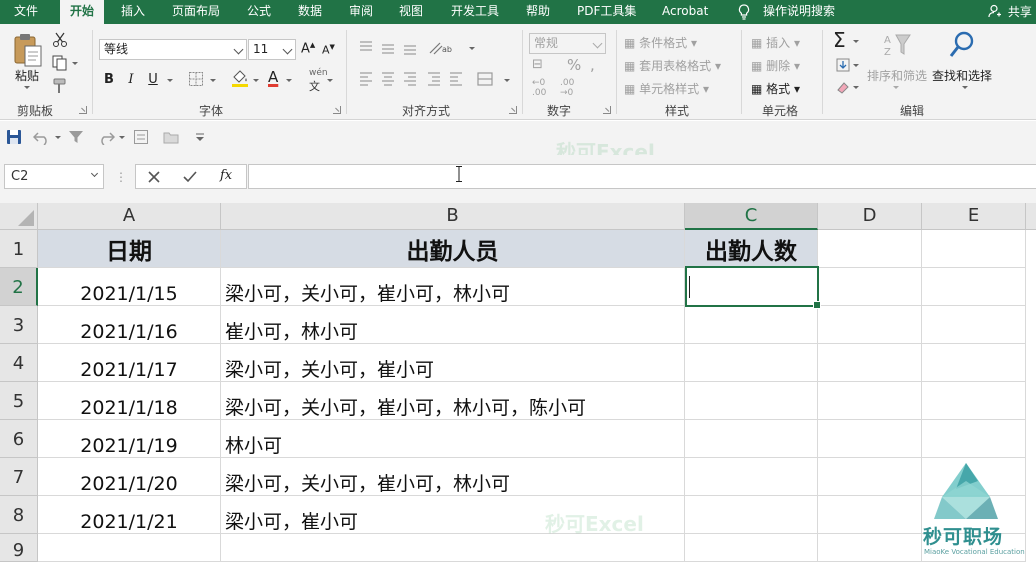 This screenshot has height=562, width=1036. What do you see at coordinates (751, 401) in the screenshot?
I see `cell-c5` at bounding box center [751, 401].